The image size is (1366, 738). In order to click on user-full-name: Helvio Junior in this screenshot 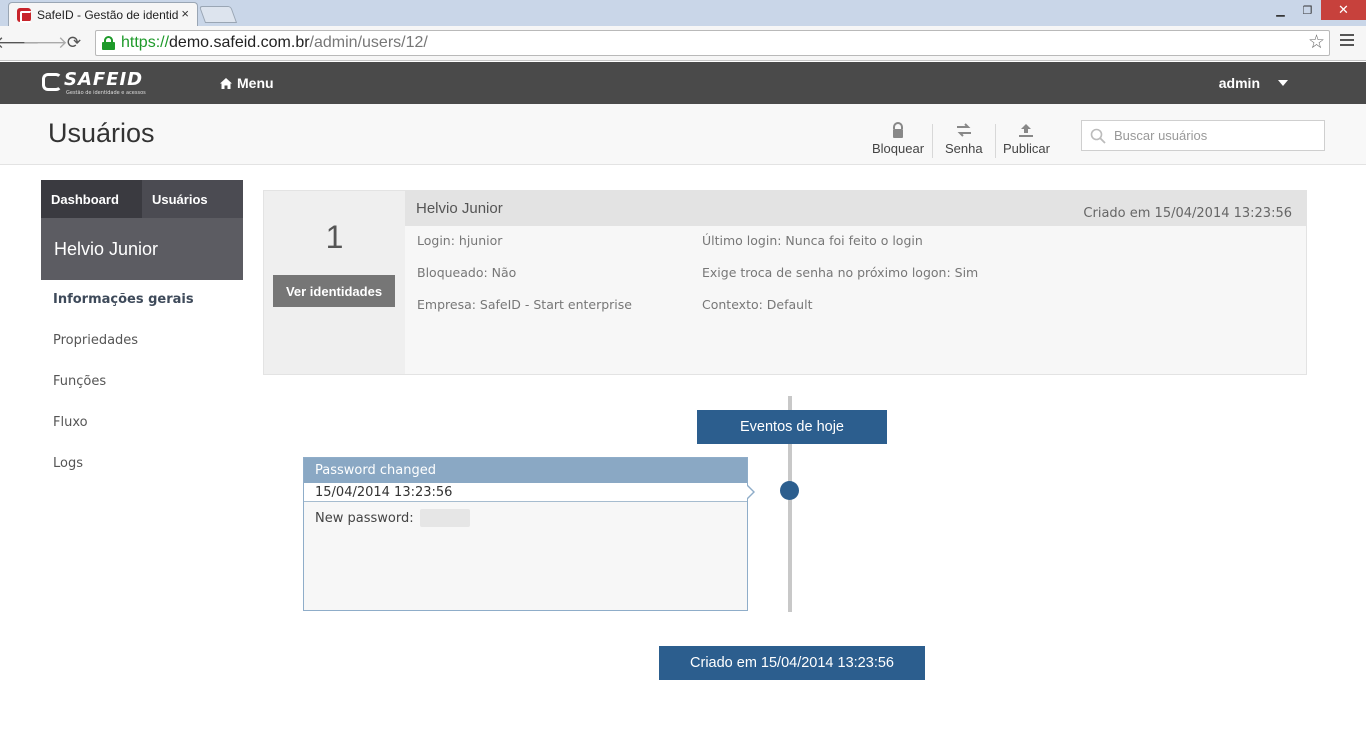, I will do `click(459, 208)`.